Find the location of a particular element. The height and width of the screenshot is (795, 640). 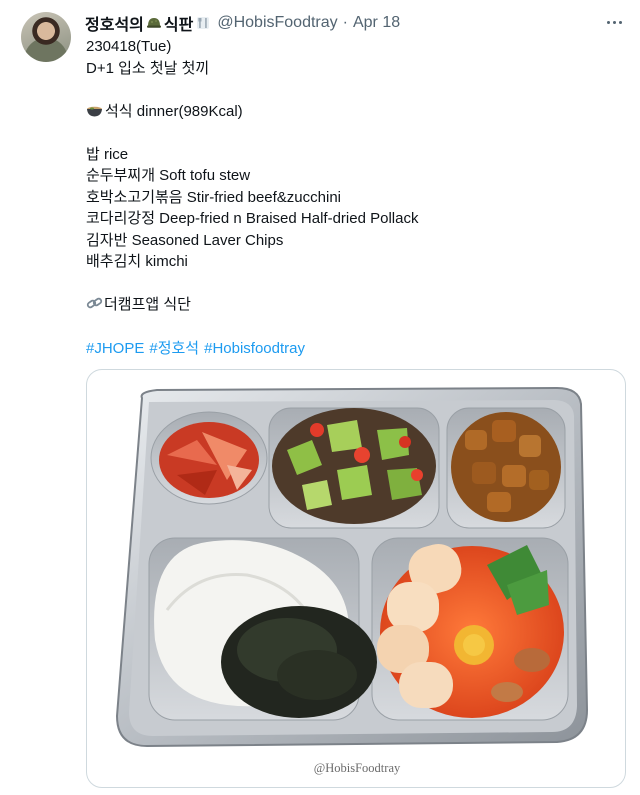

tweet-header: 정호석의 식판 @HobisFoodtray · Apr 18 is located at coordinates (242, 23).